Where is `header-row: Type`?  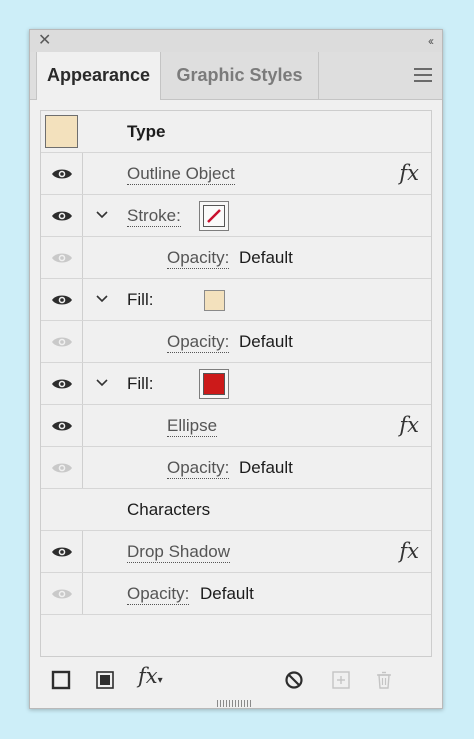
header-row: Type is located at coordinates (236, 132).